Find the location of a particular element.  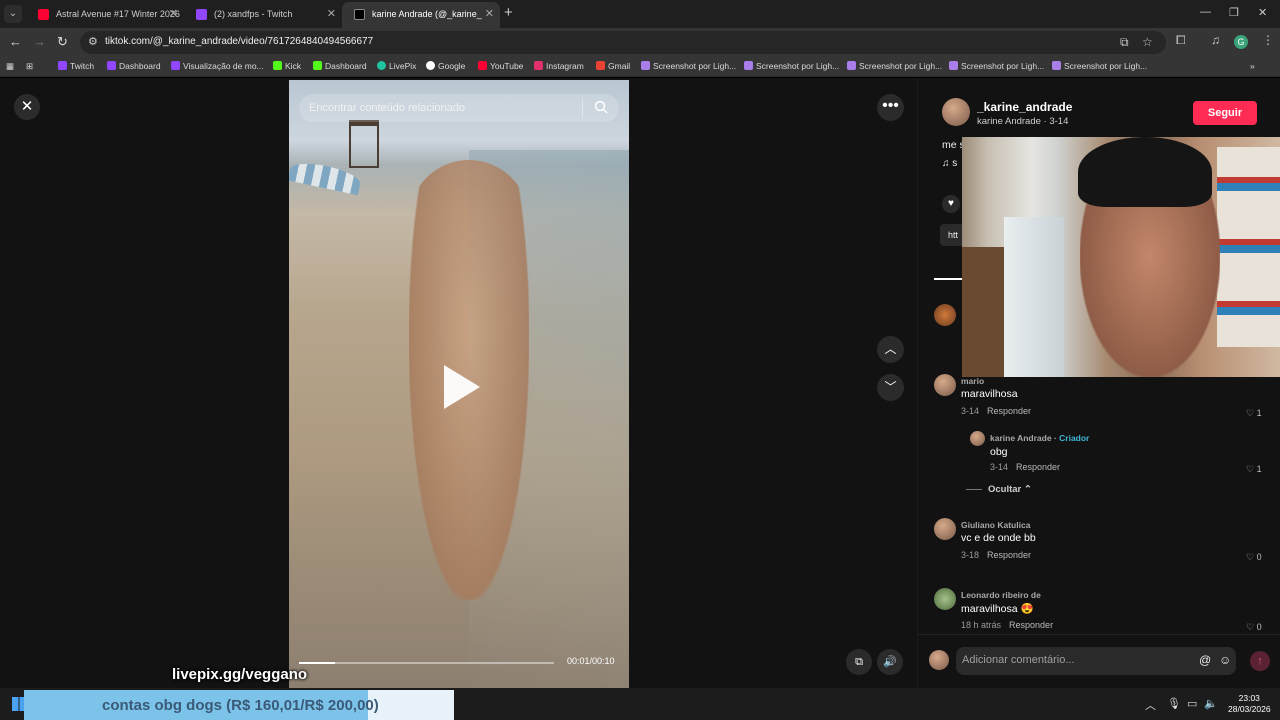

grid-icon: ⊞ is located at coordinates (29, 66).